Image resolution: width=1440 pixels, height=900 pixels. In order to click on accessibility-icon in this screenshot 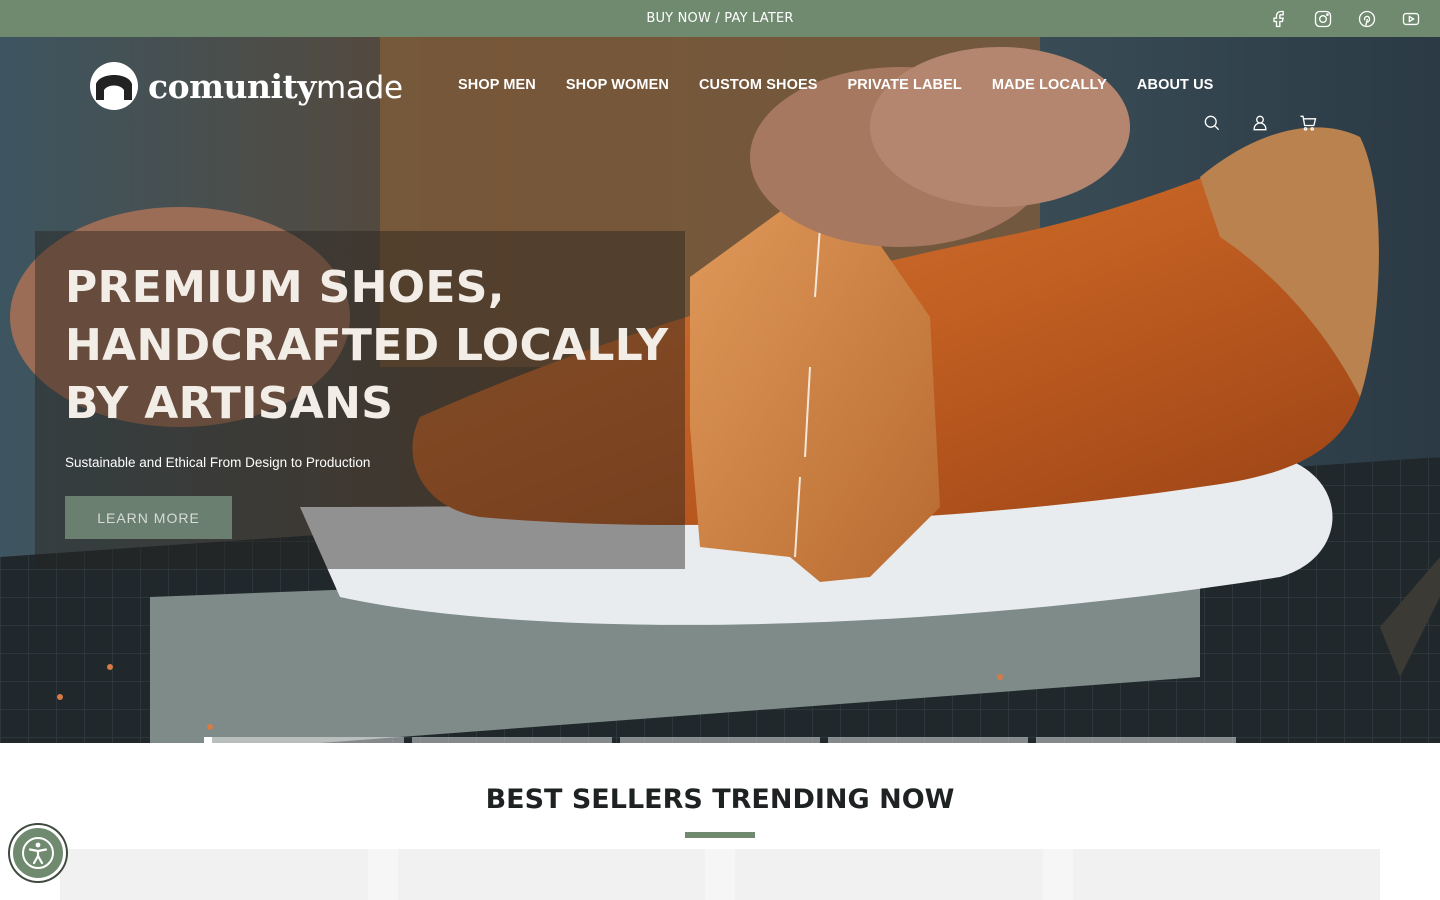, I will do `click(38, 853)`.